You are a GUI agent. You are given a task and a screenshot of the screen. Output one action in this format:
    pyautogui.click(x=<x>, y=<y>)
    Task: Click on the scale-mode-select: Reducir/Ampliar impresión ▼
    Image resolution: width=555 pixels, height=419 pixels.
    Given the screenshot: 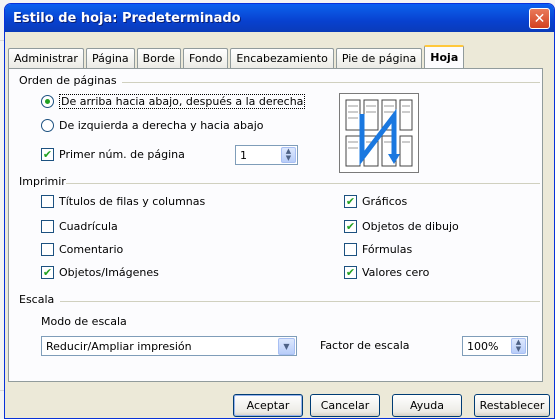 What is the action you would take?
    pyautogui.click(x=169, y=346)
    